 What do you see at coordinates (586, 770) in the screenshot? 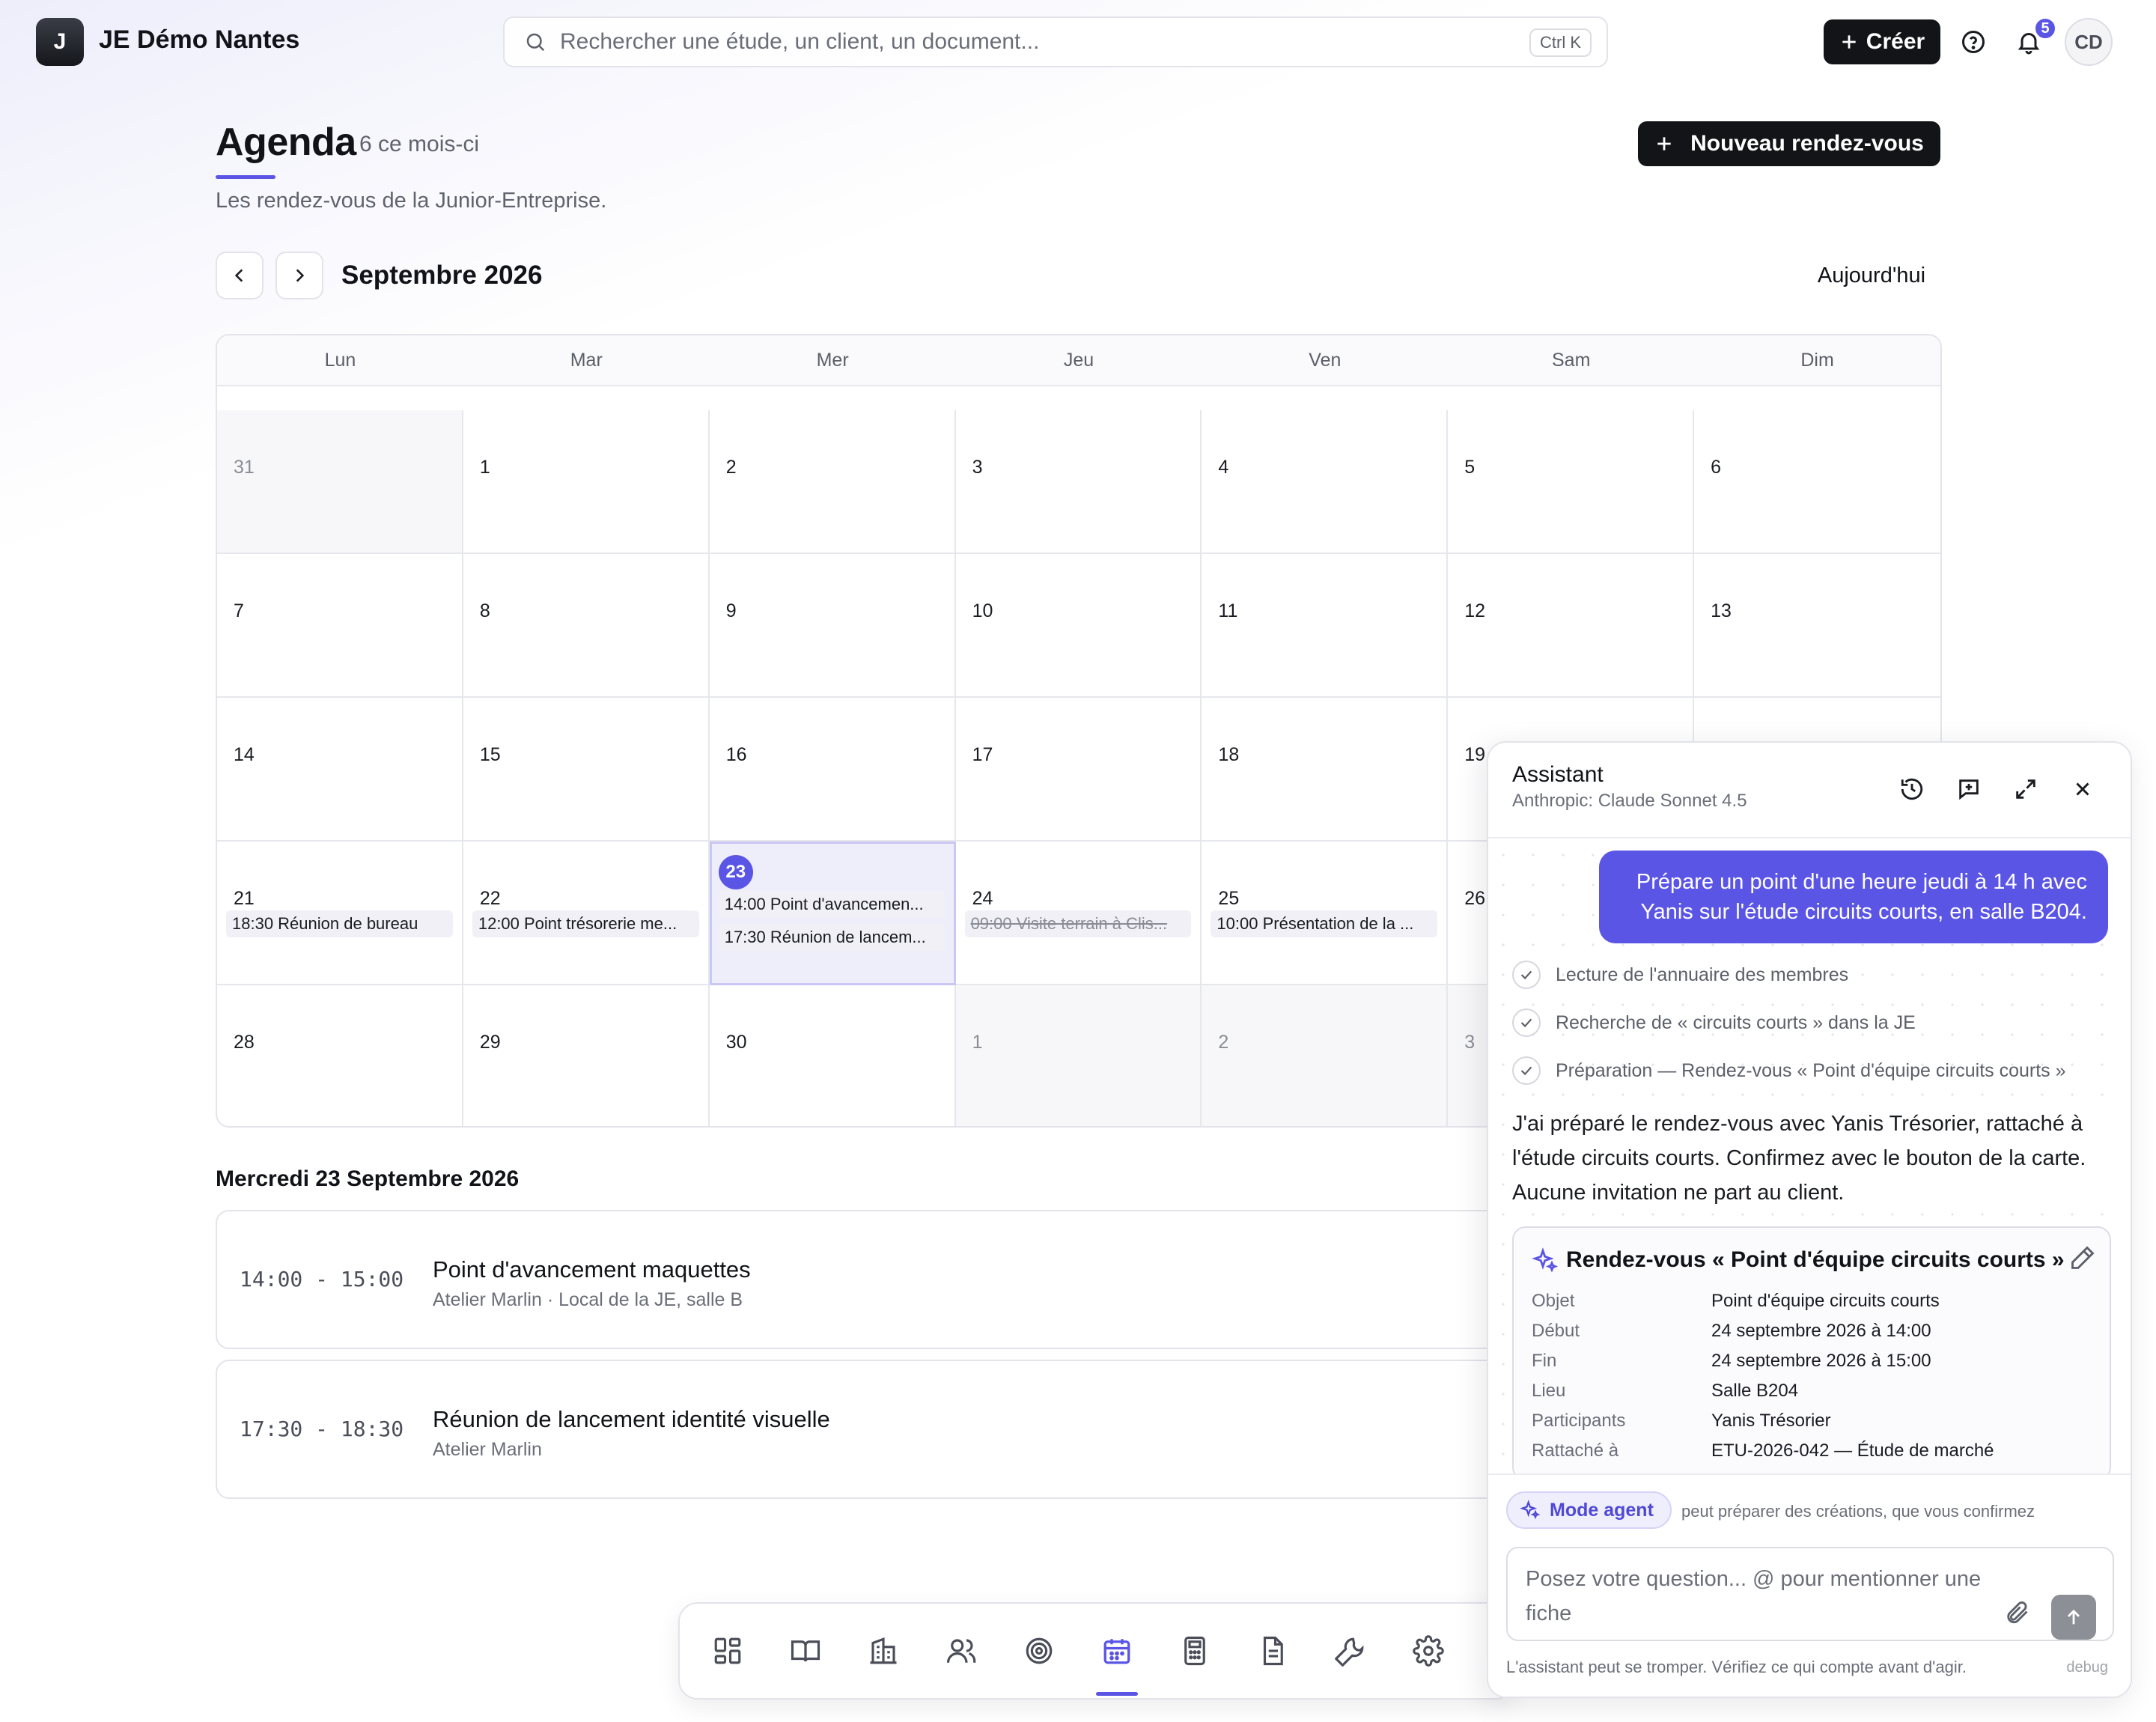
I see `calendar-day: 15` at bounding box center [586, 770].